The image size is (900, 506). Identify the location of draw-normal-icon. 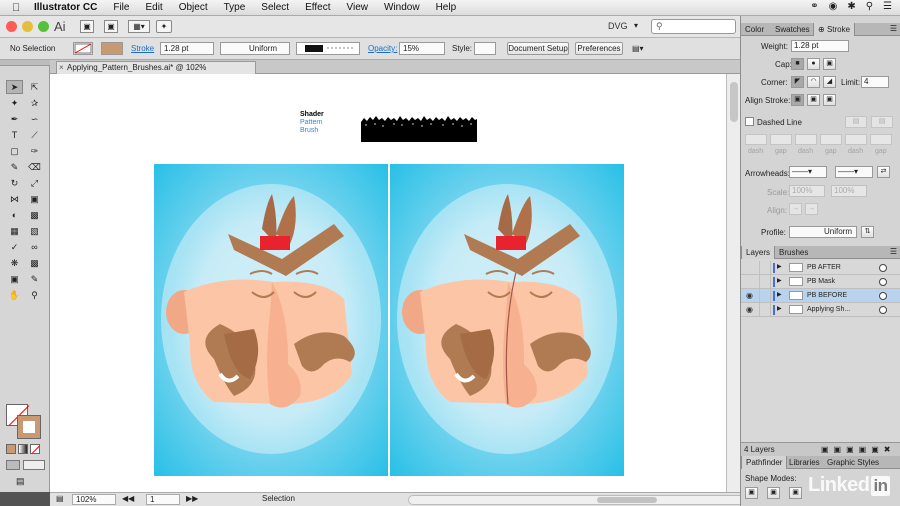
(13, 465).